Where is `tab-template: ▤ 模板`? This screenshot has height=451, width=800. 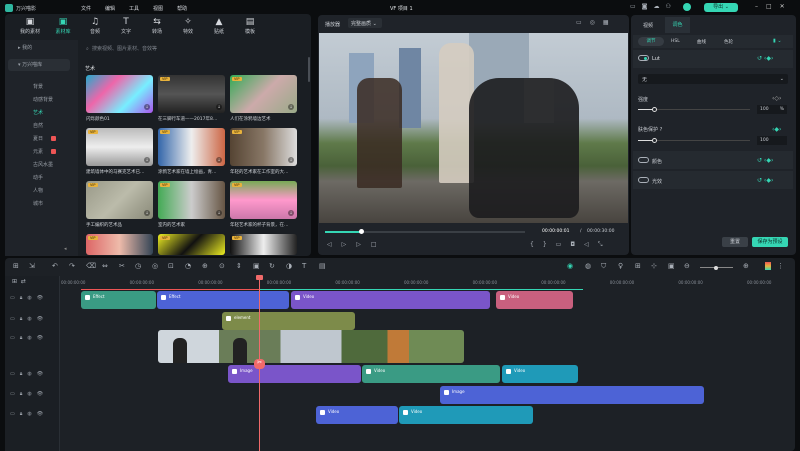 tab-template: ▤ 模板 is located at coordinates (250, 26).